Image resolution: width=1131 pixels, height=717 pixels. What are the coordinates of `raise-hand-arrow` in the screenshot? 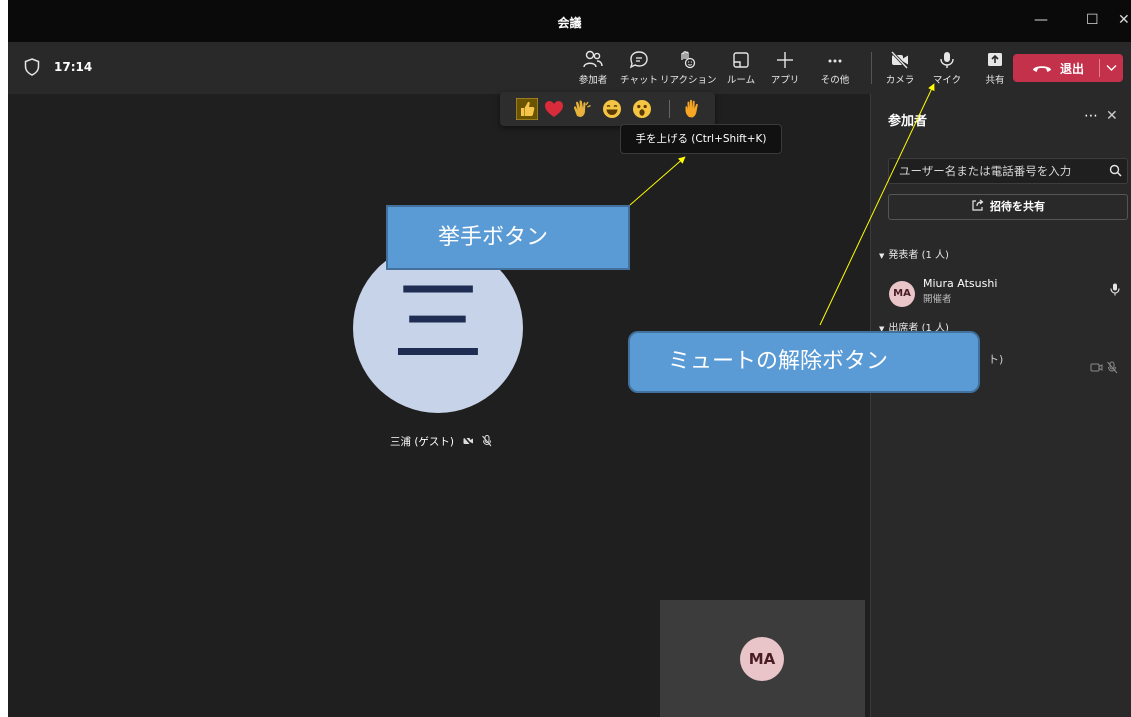 It's located at (657, 181).